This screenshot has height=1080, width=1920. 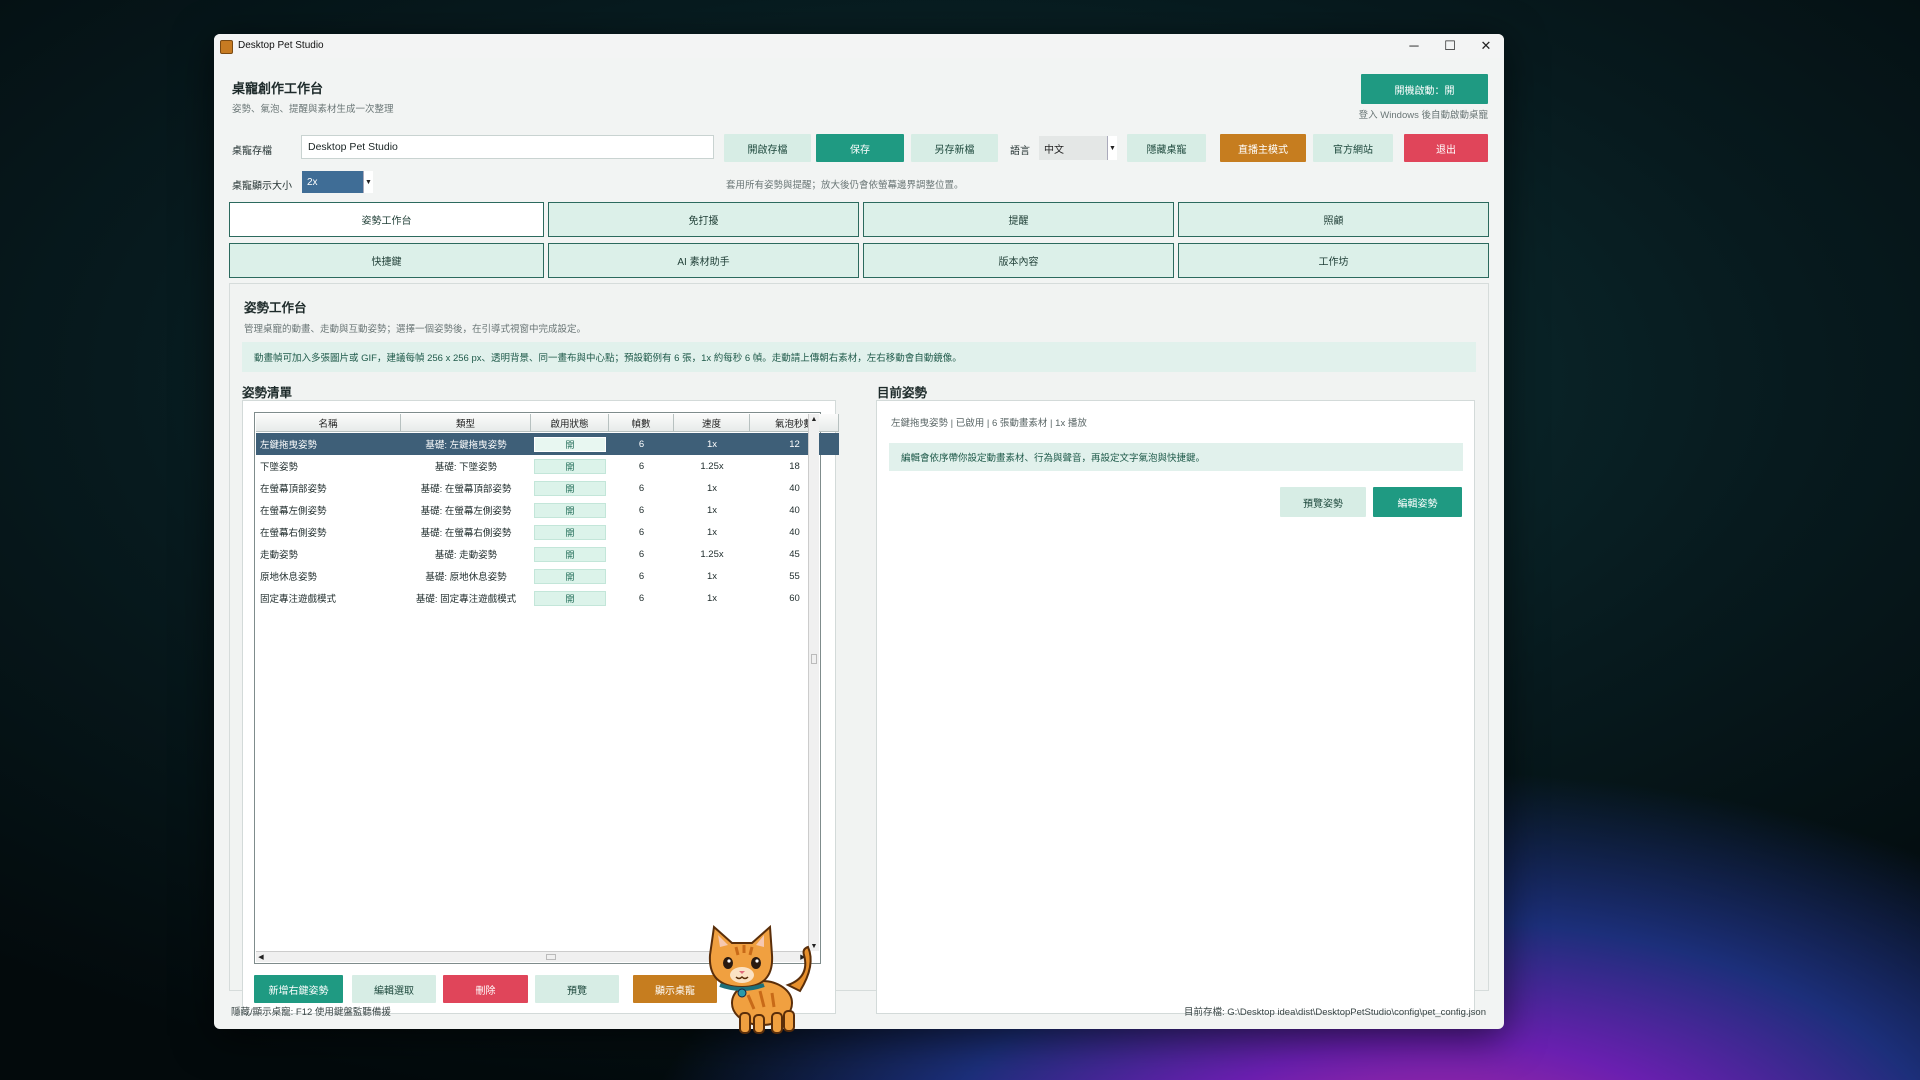 What do you see at coordinates (1333, 219) in the screenshot?
I see `tab-care: 照顧` at bounding box center [1333, 219].